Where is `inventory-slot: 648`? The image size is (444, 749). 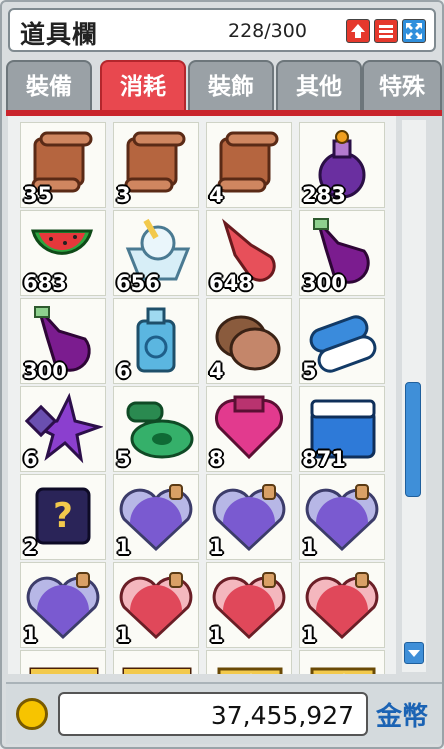
inventory-slot: 648 is located at coordinates (249, 253).